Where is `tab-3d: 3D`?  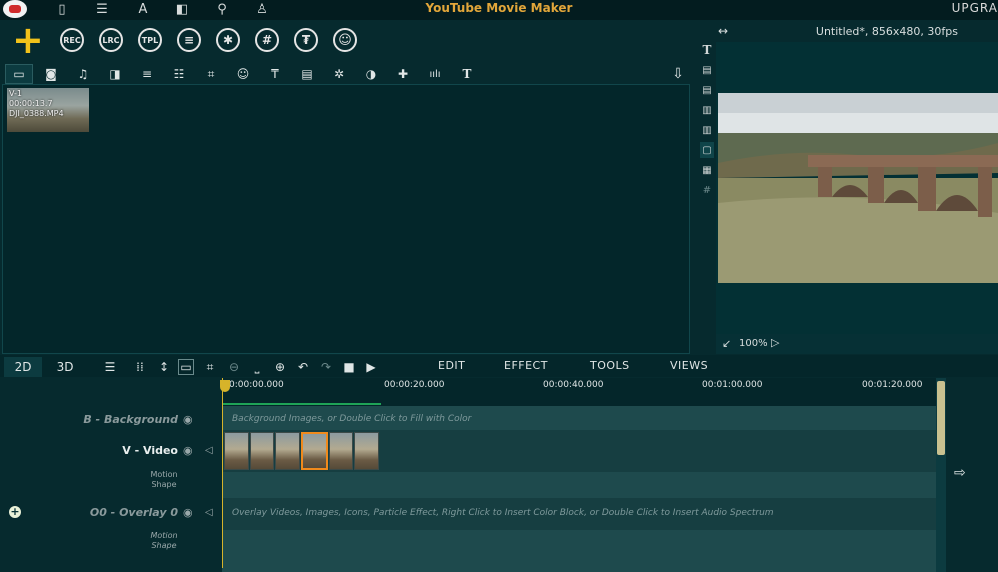
tab-3d: 3D is located at coordinates (65, 367).